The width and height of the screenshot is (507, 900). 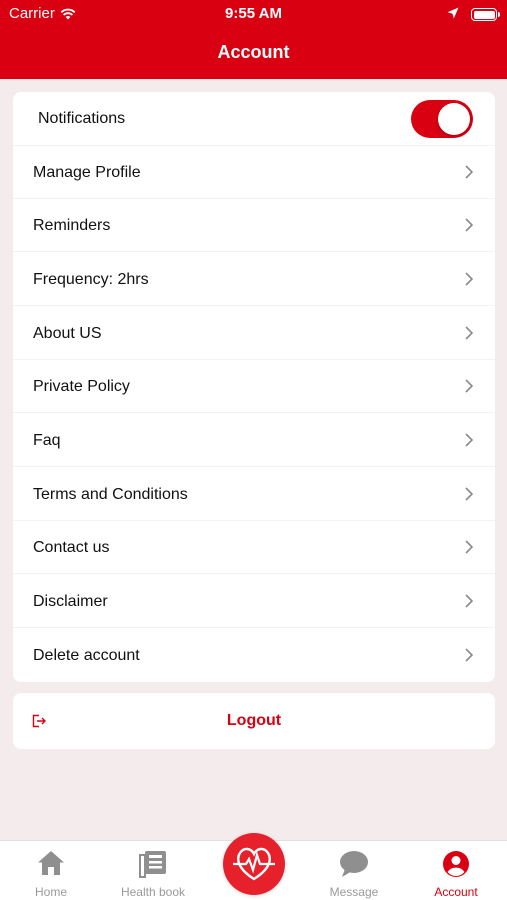 What do you see at coordinates (86, 655) in the screenshot?
I see `menu-item-label: Delete account` at bounding box center [86, 655].